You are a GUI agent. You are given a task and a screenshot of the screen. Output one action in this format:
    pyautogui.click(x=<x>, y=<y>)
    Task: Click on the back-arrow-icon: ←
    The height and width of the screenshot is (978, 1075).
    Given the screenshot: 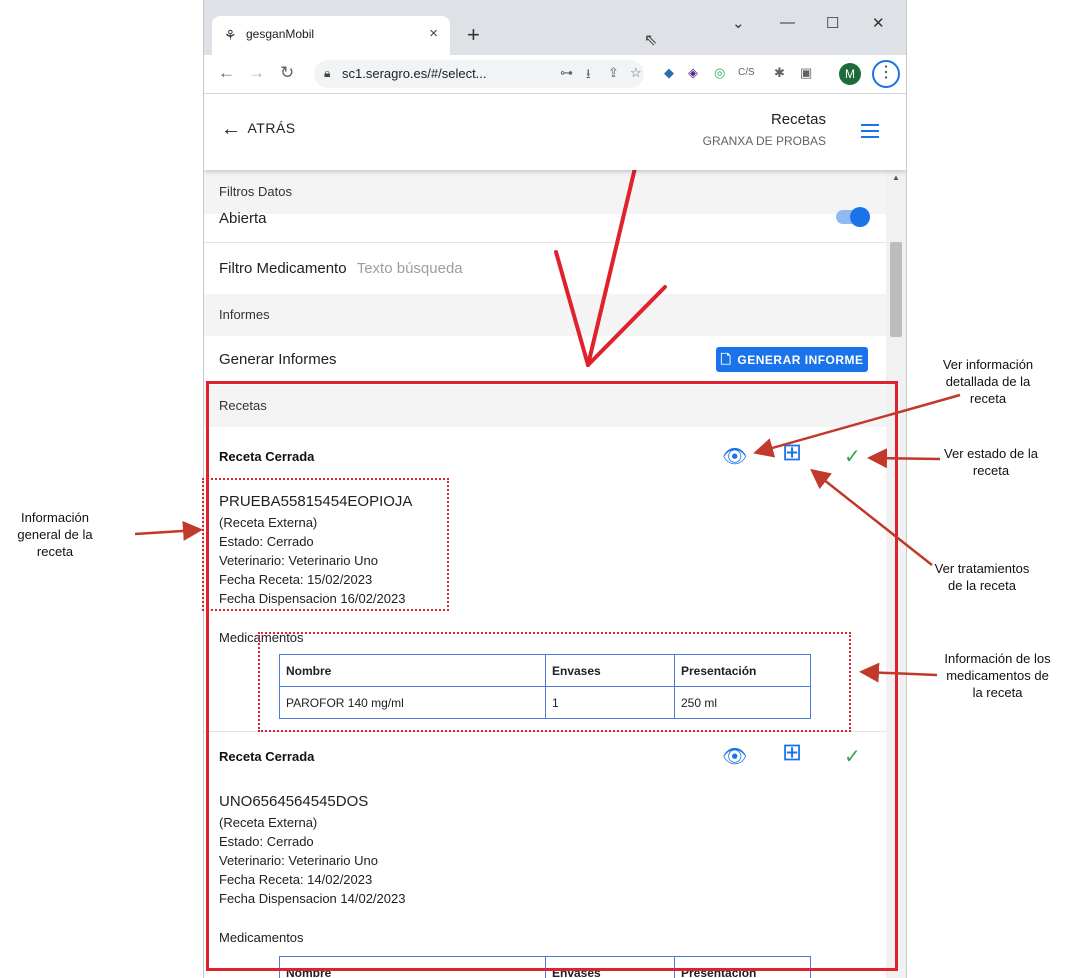 What is the action you would take?
    pyautogui.click(x=231, y=129)
    